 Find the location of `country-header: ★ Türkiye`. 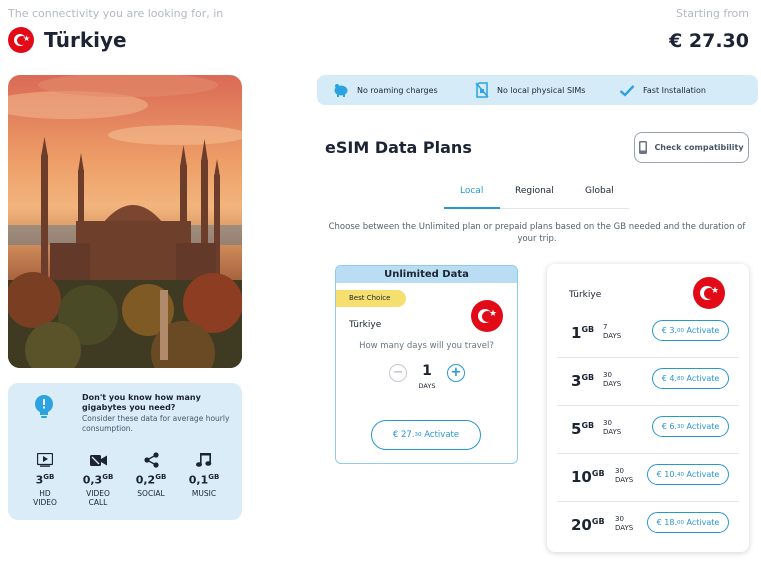

country-header: ★ Türkiye is located at coordinates (67, 40).